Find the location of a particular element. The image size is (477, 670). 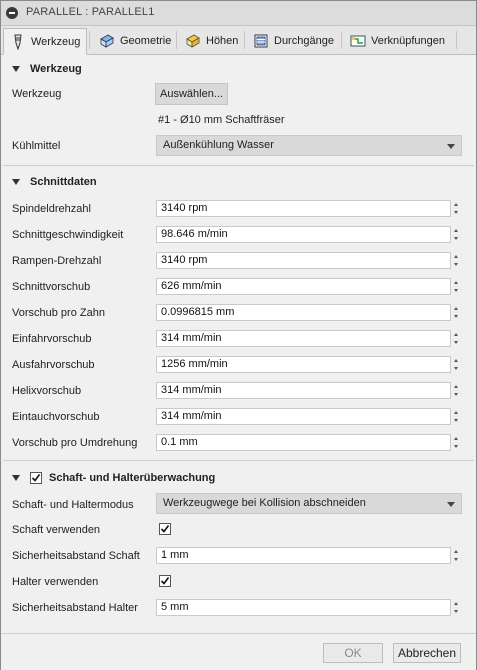

field-label: Schnittvorschub is located at coordinates (51, 287).